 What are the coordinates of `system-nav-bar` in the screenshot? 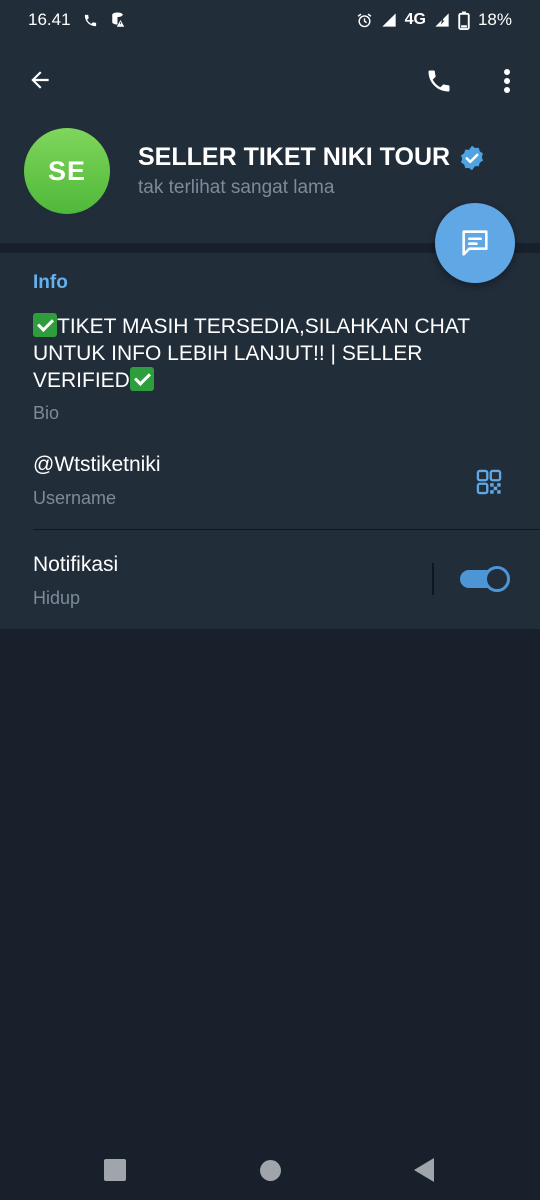 It's located at (270, 1170).